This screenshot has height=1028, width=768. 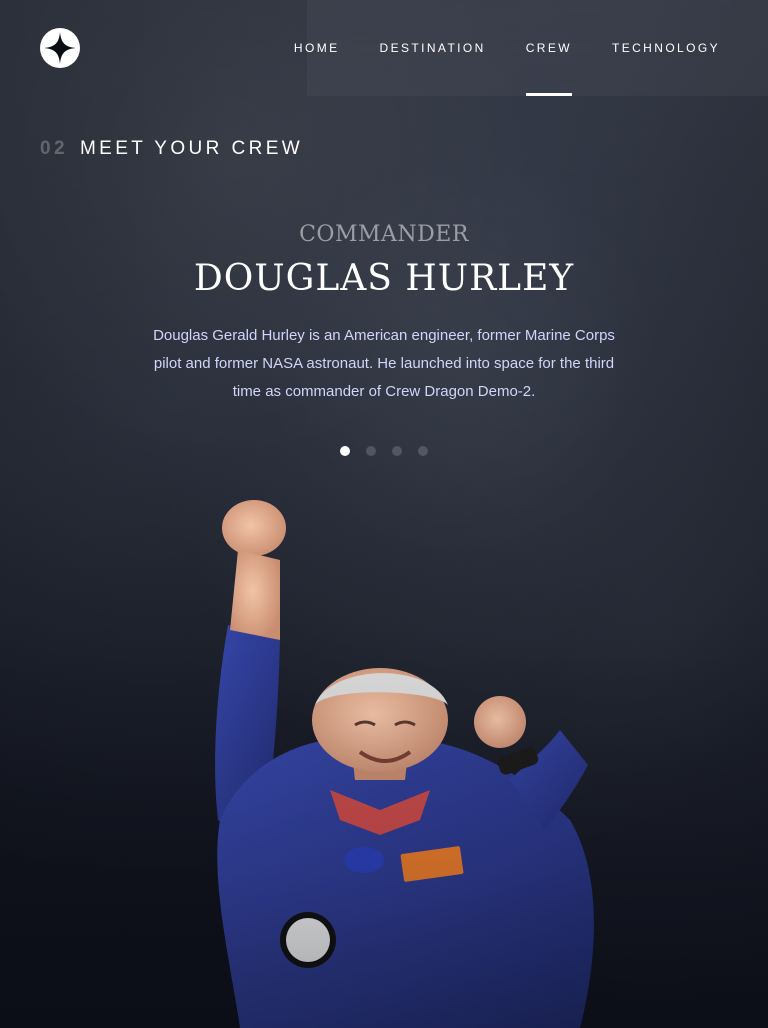 What do you see at coordinates (317, 48) in the screenshot?
I see `nav-home: HOME` at bounding box center [317, 48].